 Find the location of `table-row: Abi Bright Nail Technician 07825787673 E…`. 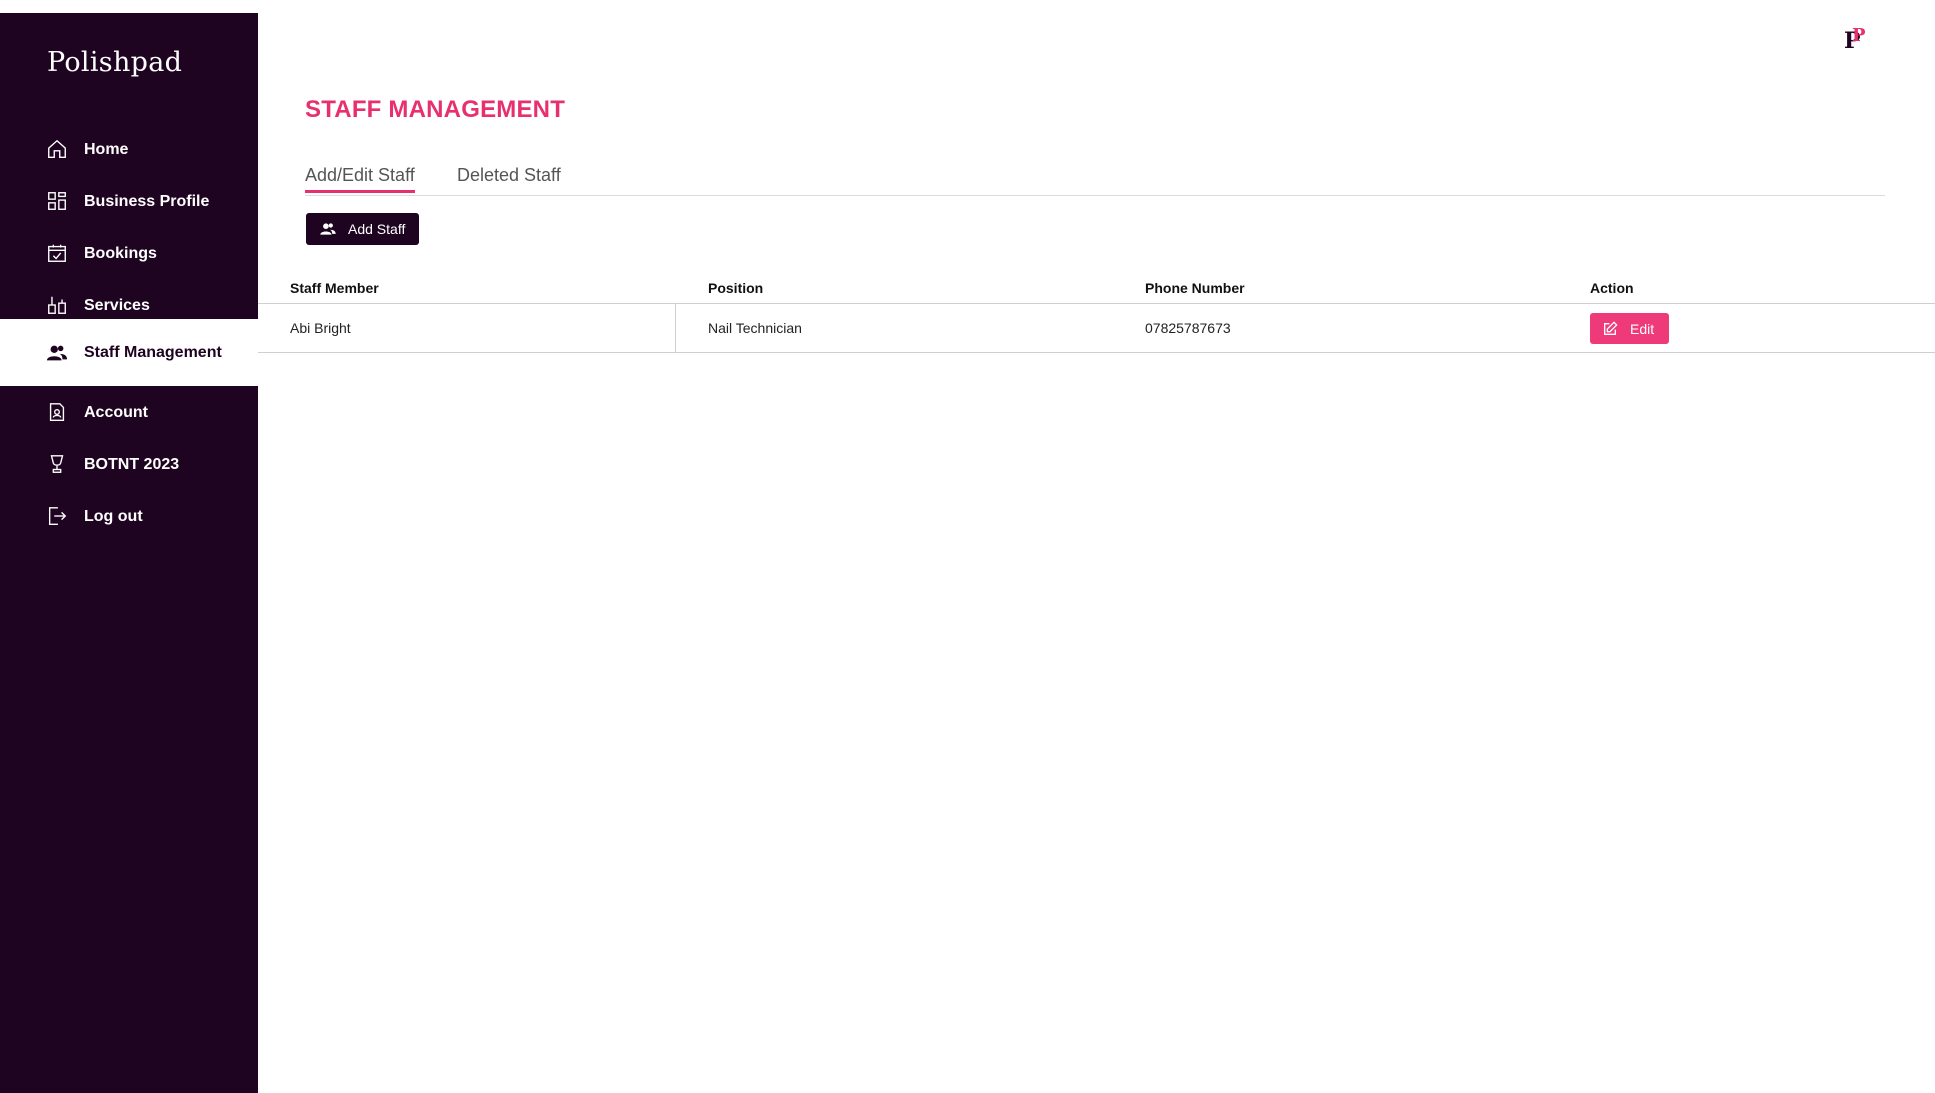

table-row: Abi Bright Nail Technician 07825787673 E… is located at coordinates (1096, 328).